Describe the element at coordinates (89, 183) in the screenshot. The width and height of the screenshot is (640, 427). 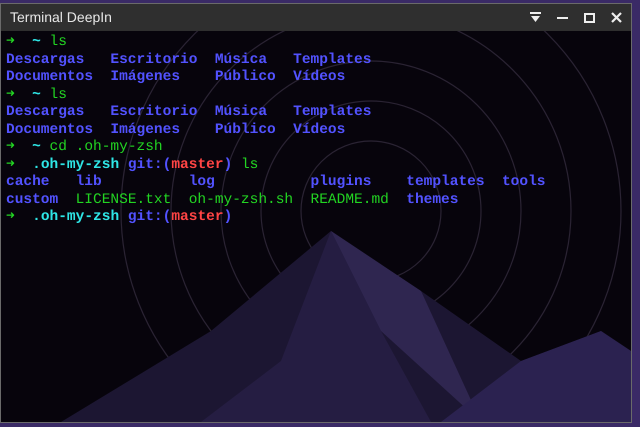
I see `directory-name: lib` at that location.